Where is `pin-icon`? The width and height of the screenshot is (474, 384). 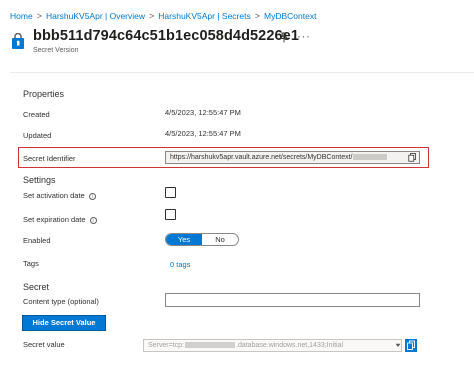
pin-icon is located at coordinates (284, 37).